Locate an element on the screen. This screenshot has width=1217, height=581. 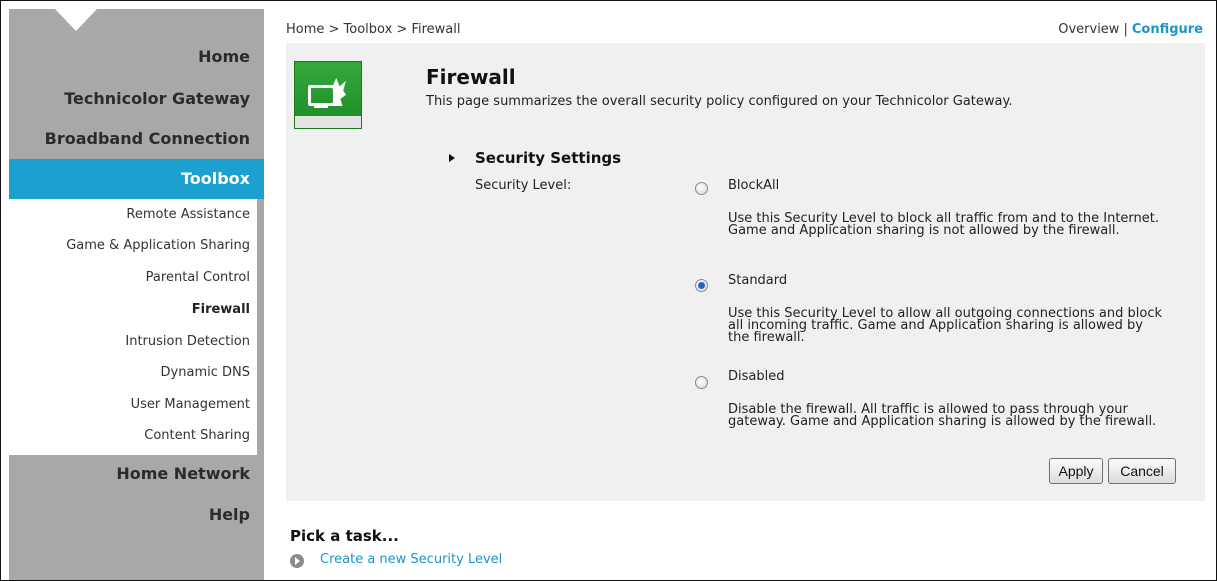
sub-item-dynamic-dns: Dynamic DNS is located at coordinates (205, 372).